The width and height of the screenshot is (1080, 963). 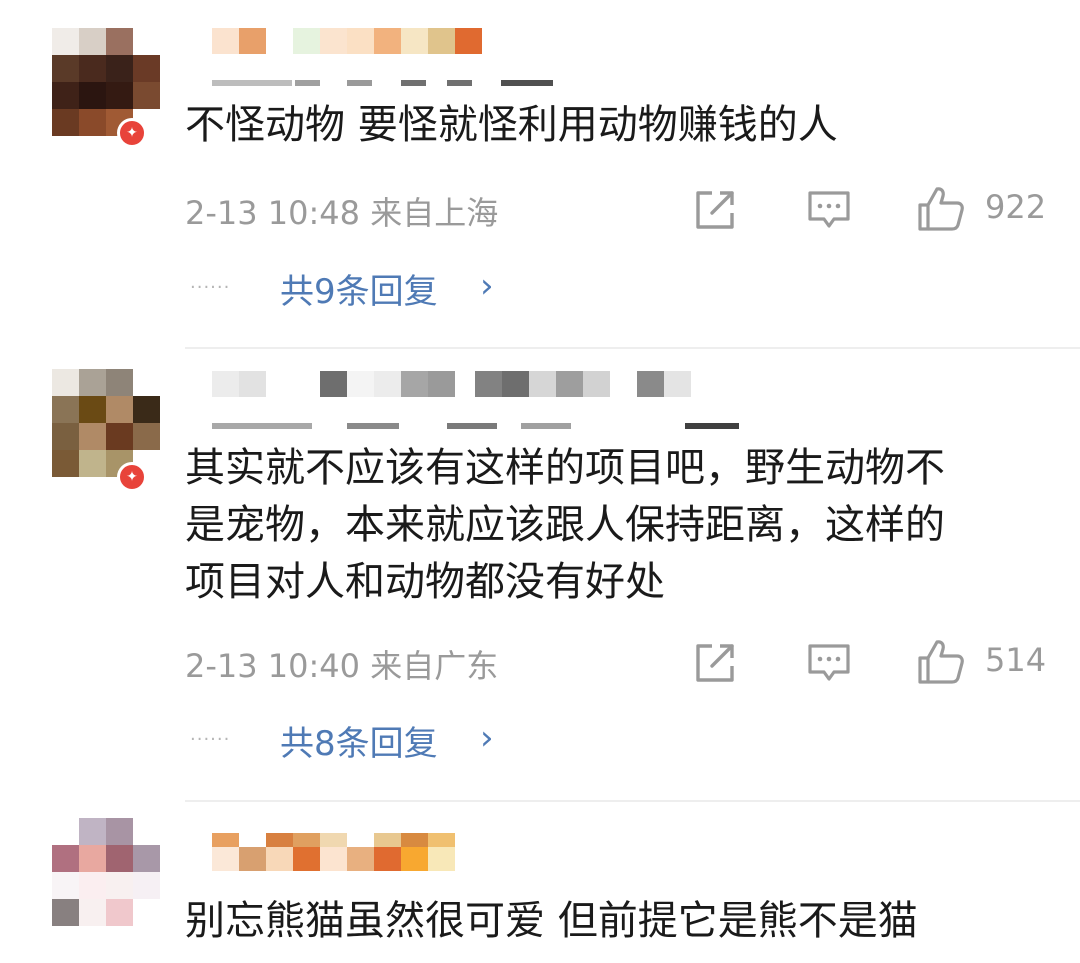 What do you see at coordinates (511, 125) in the screenshot?
I see `comment-text: 不怪动物 要怪就怪利用动物赚钱的人` at bounding box center [511, 125].